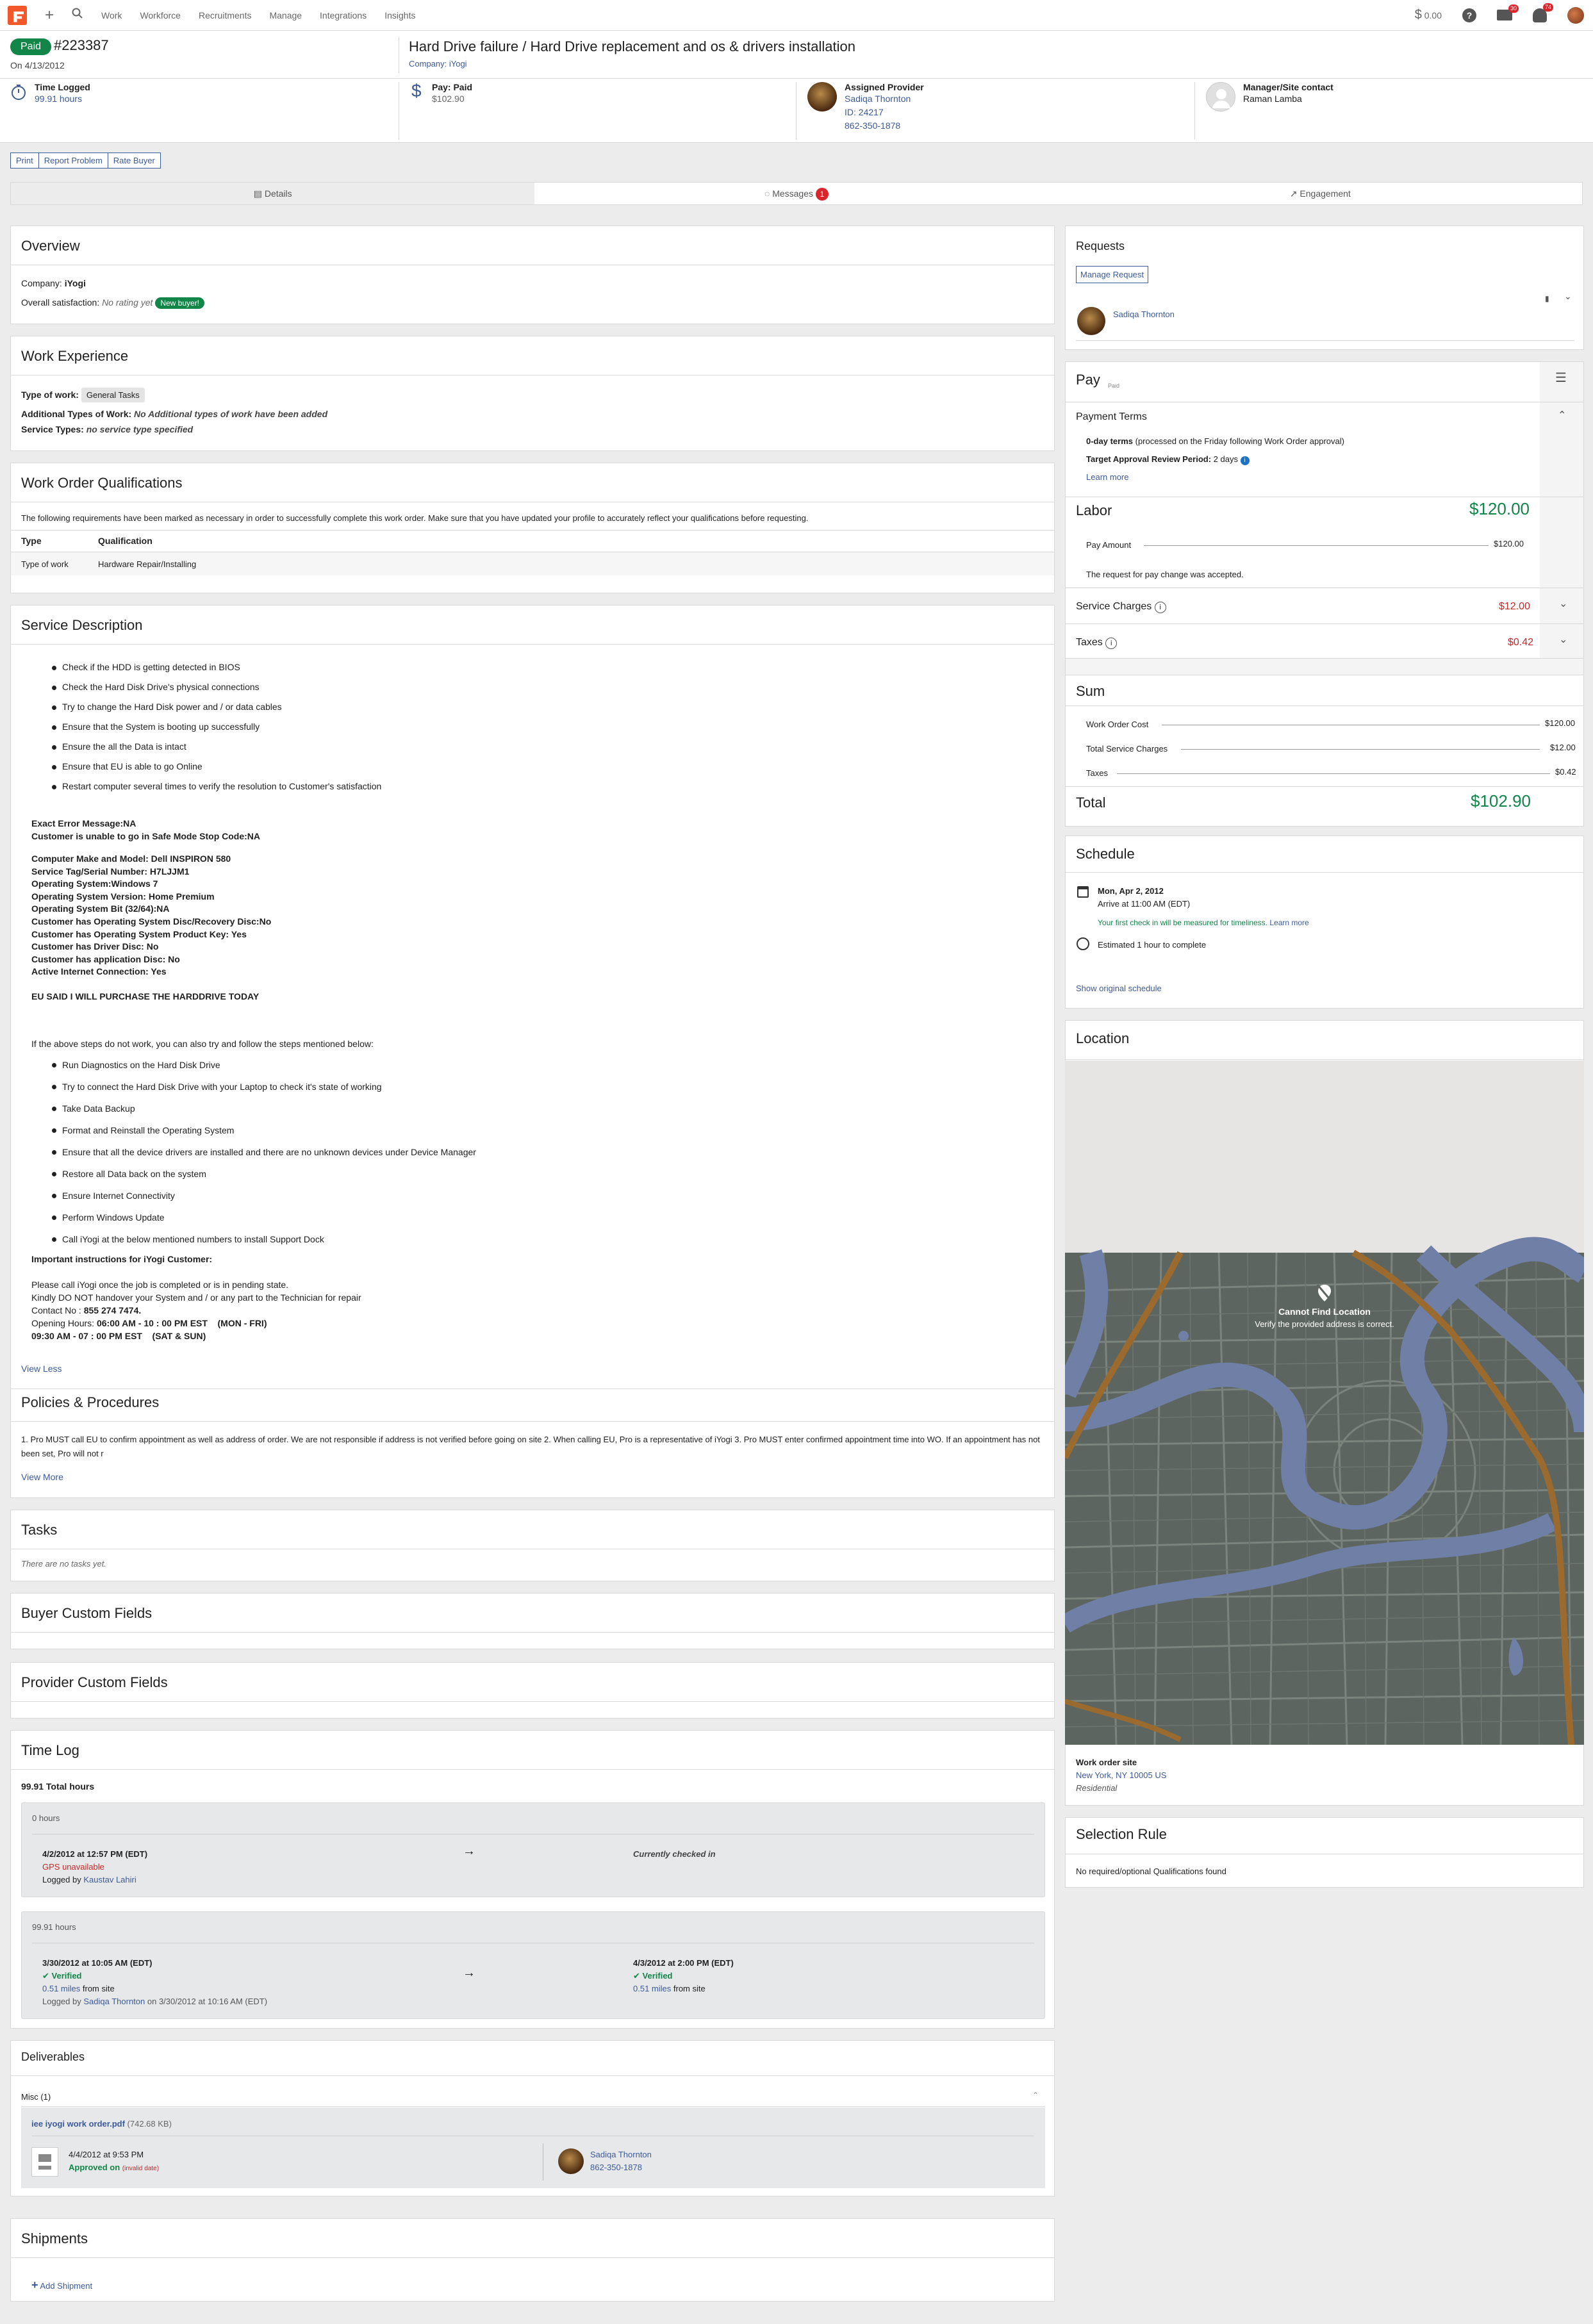 This screenshot has height=2324, width=1593. I want to click on divider, so click(796, 78).